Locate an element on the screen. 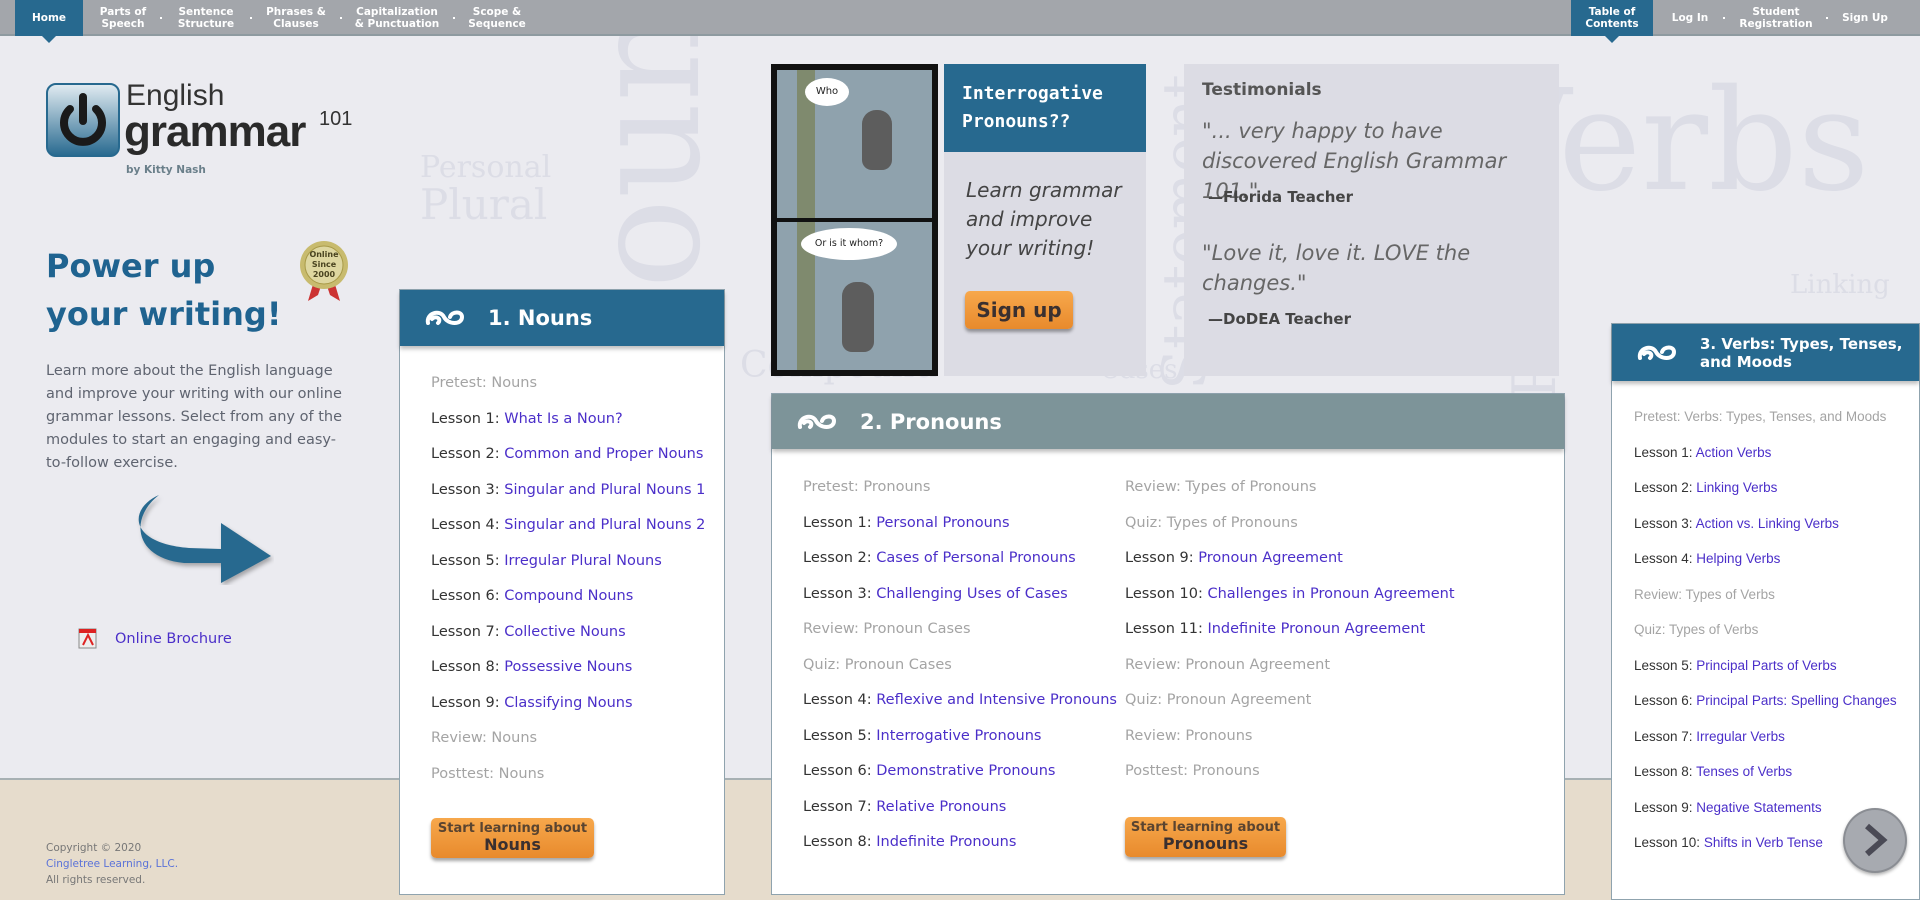  module-header: 2. Pronouns is located at coordinates (1168, 421).